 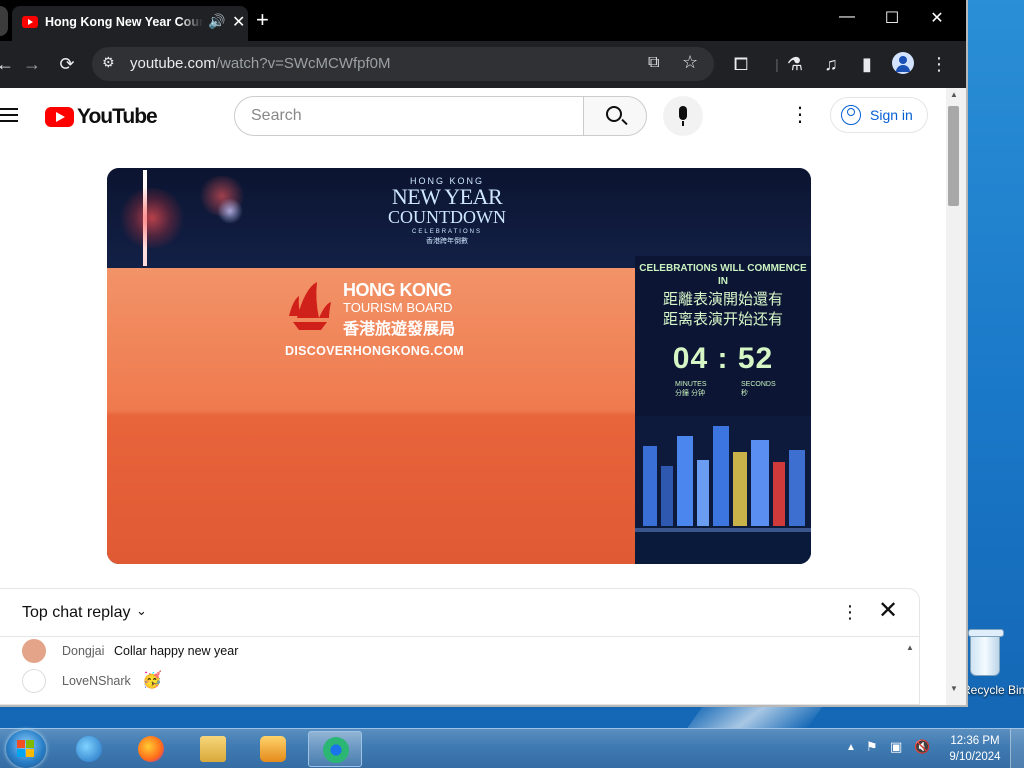 What do you see at coordinates (67, 64) in the screenshot?
I see `reload-icon: ⟳` at bounding box center [67, 64].